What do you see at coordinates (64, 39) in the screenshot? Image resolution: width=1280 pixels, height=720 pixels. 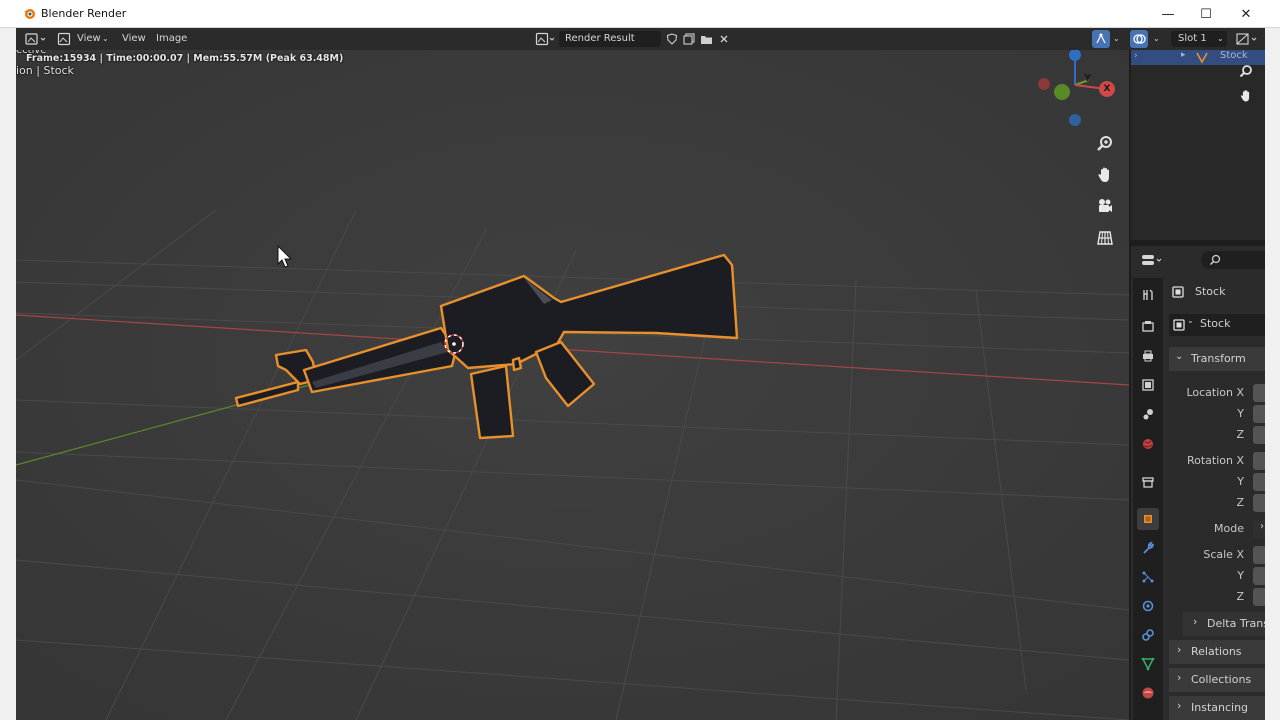 I see `view-mode-icon` at bounding box center [64, 39].